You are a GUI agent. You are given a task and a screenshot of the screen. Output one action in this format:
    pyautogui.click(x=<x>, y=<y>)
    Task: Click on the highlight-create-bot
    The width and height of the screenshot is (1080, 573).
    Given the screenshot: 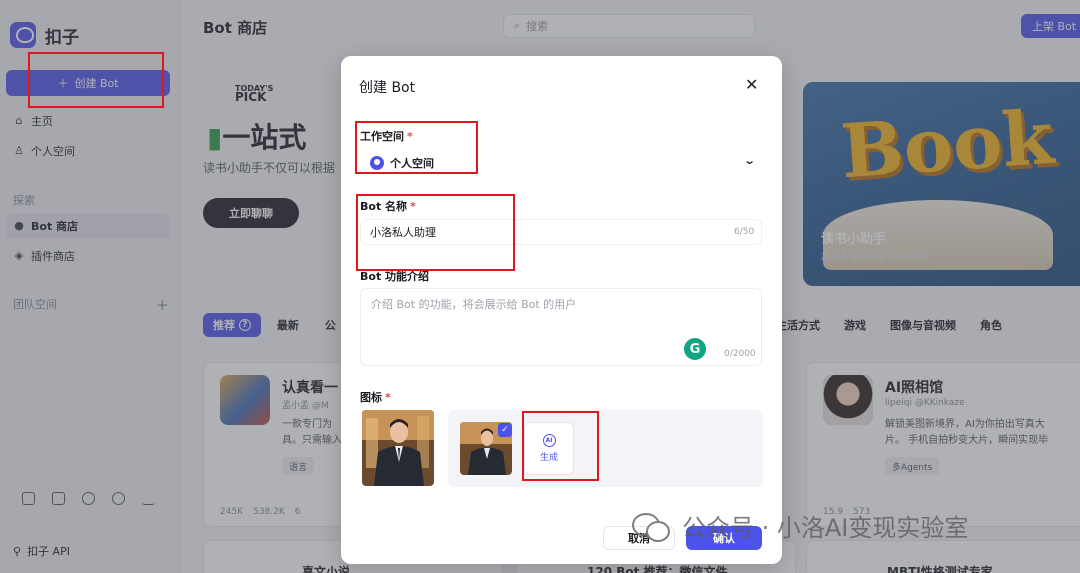 What is the action you would take?
    pyautogui.click(x=96, y=80)
    